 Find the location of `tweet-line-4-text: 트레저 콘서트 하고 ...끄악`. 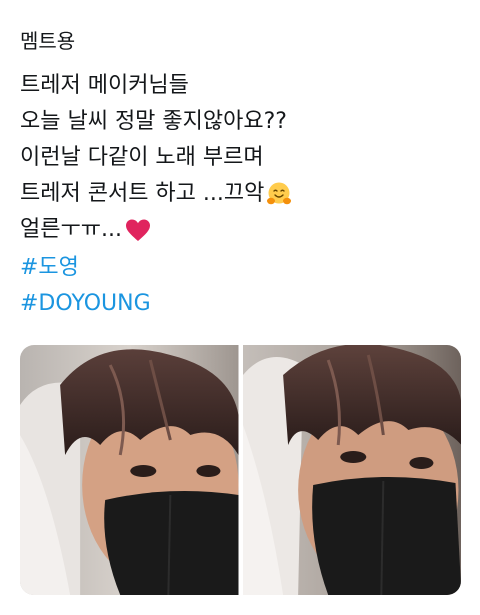

tweet-line-4-text: 트레저 콘서트 하고 ...끄악 is located at coordinates (142, 193).